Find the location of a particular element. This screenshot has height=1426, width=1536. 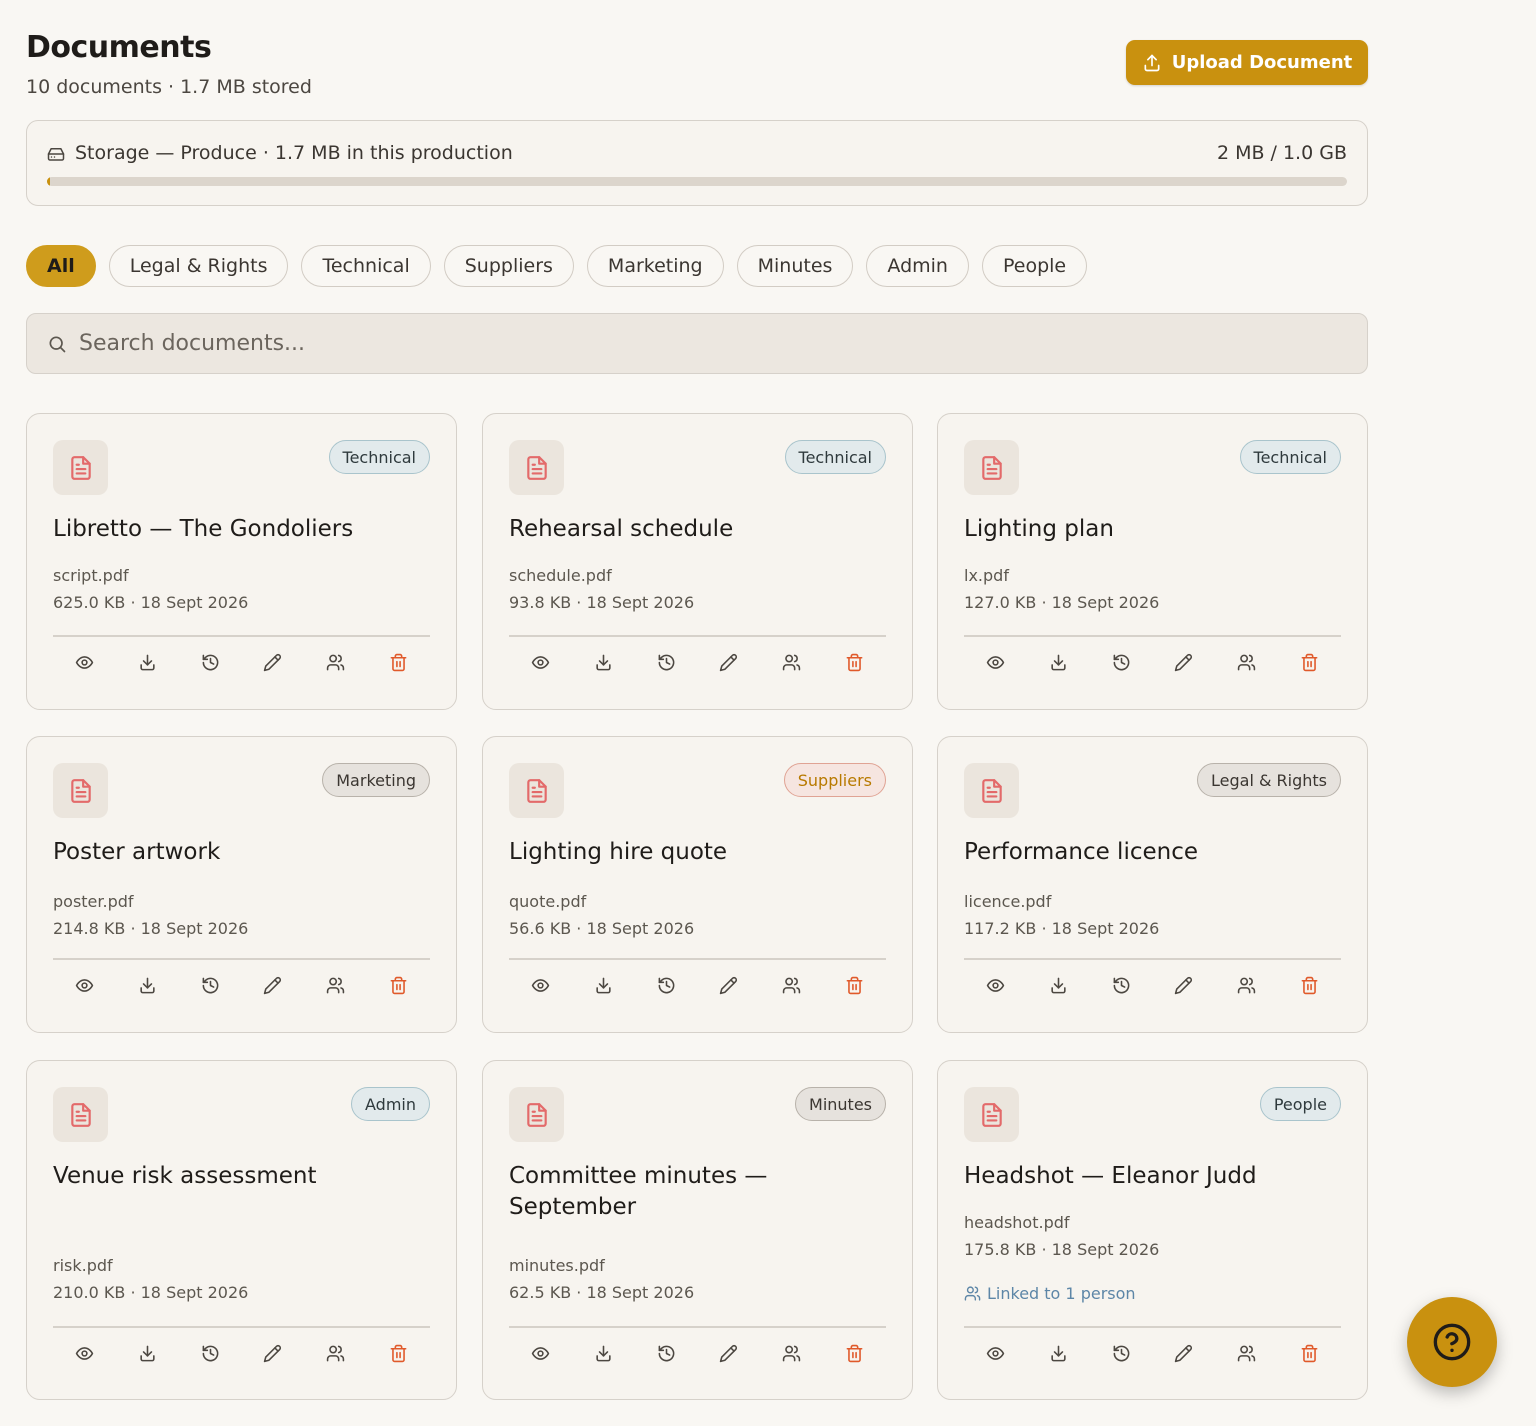

people-icon is located at coordinates (791, 985).